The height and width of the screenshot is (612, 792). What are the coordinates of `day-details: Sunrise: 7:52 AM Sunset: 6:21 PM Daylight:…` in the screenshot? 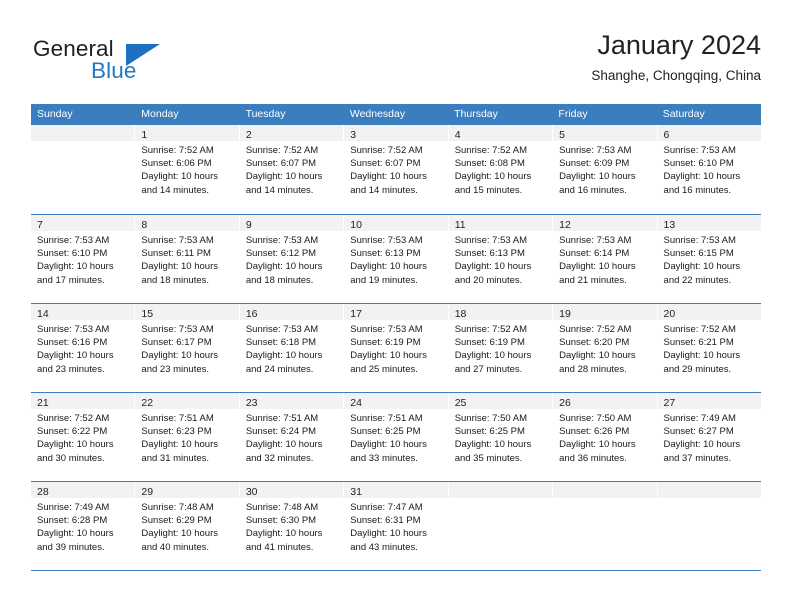 It's located at (709, 348).